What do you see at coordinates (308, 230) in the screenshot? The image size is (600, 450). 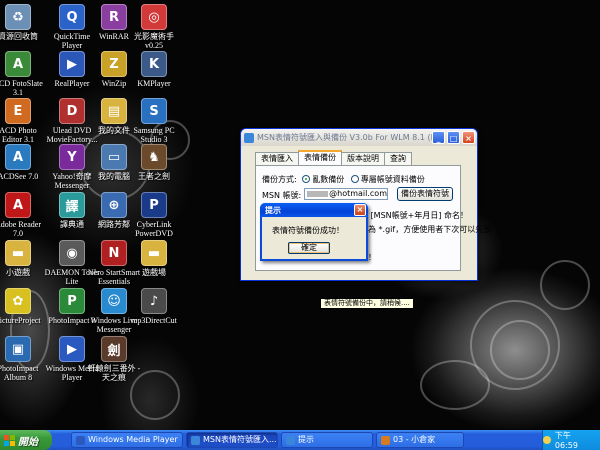 I see `dialog-message: 表情符號備份成功！` at bounding box center [308, 230].